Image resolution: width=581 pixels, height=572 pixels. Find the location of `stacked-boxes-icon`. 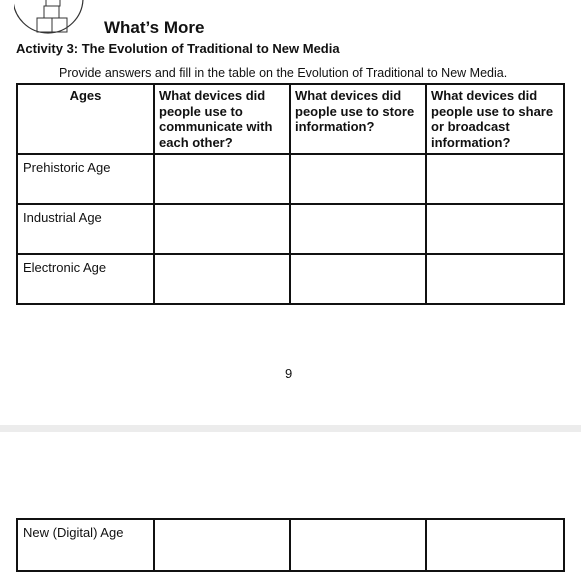

stacked-boxes-icon is located at coordinates (49, 18).